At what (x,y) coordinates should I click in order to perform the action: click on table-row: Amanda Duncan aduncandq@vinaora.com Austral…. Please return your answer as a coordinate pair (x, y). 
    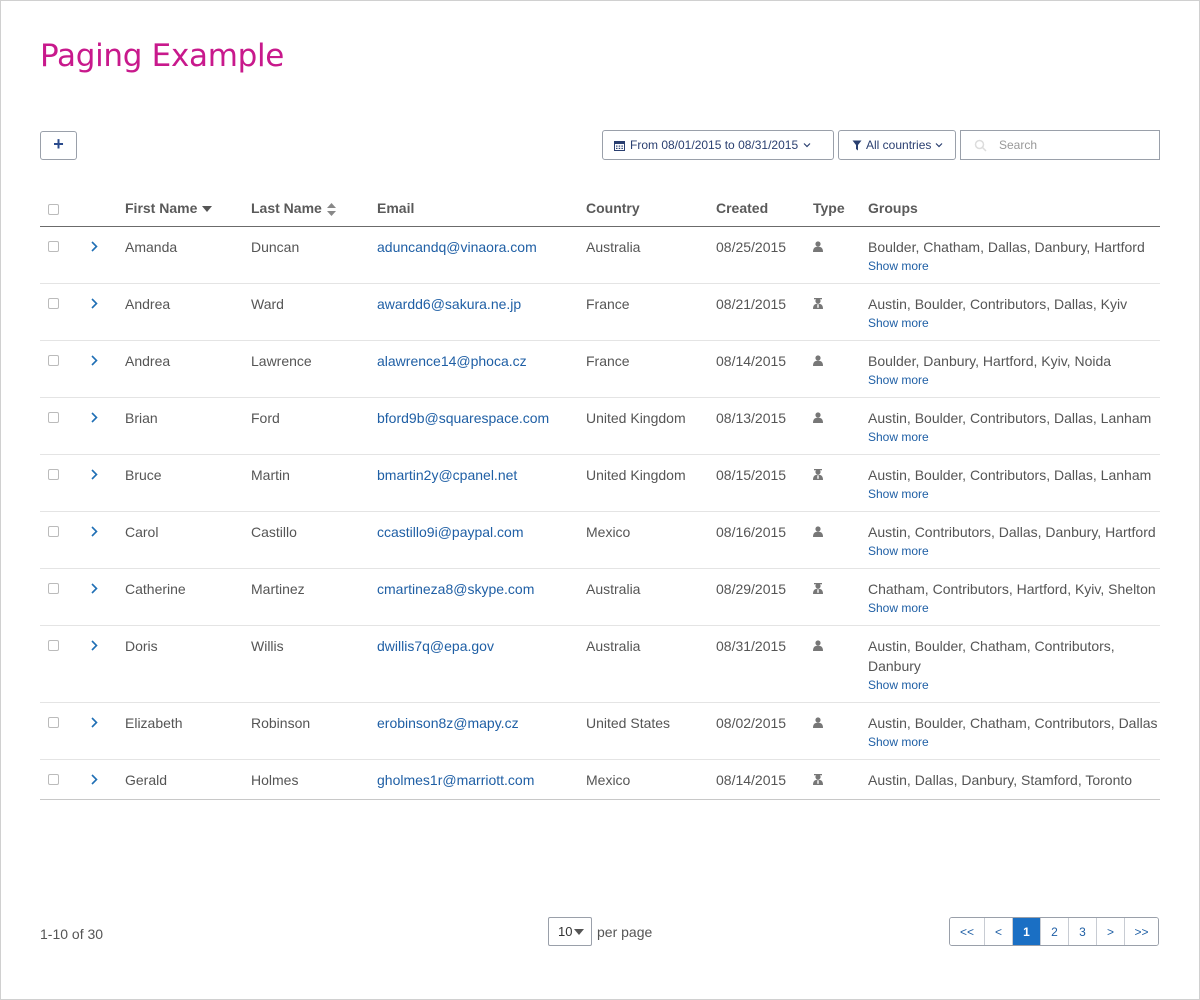
    Looking at the image, I should click on (600, 255).